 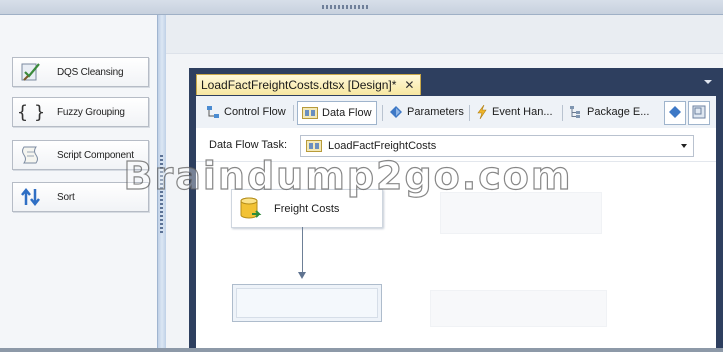 I want to click on tab-label: Control Flow, so click(x=255, y=112).